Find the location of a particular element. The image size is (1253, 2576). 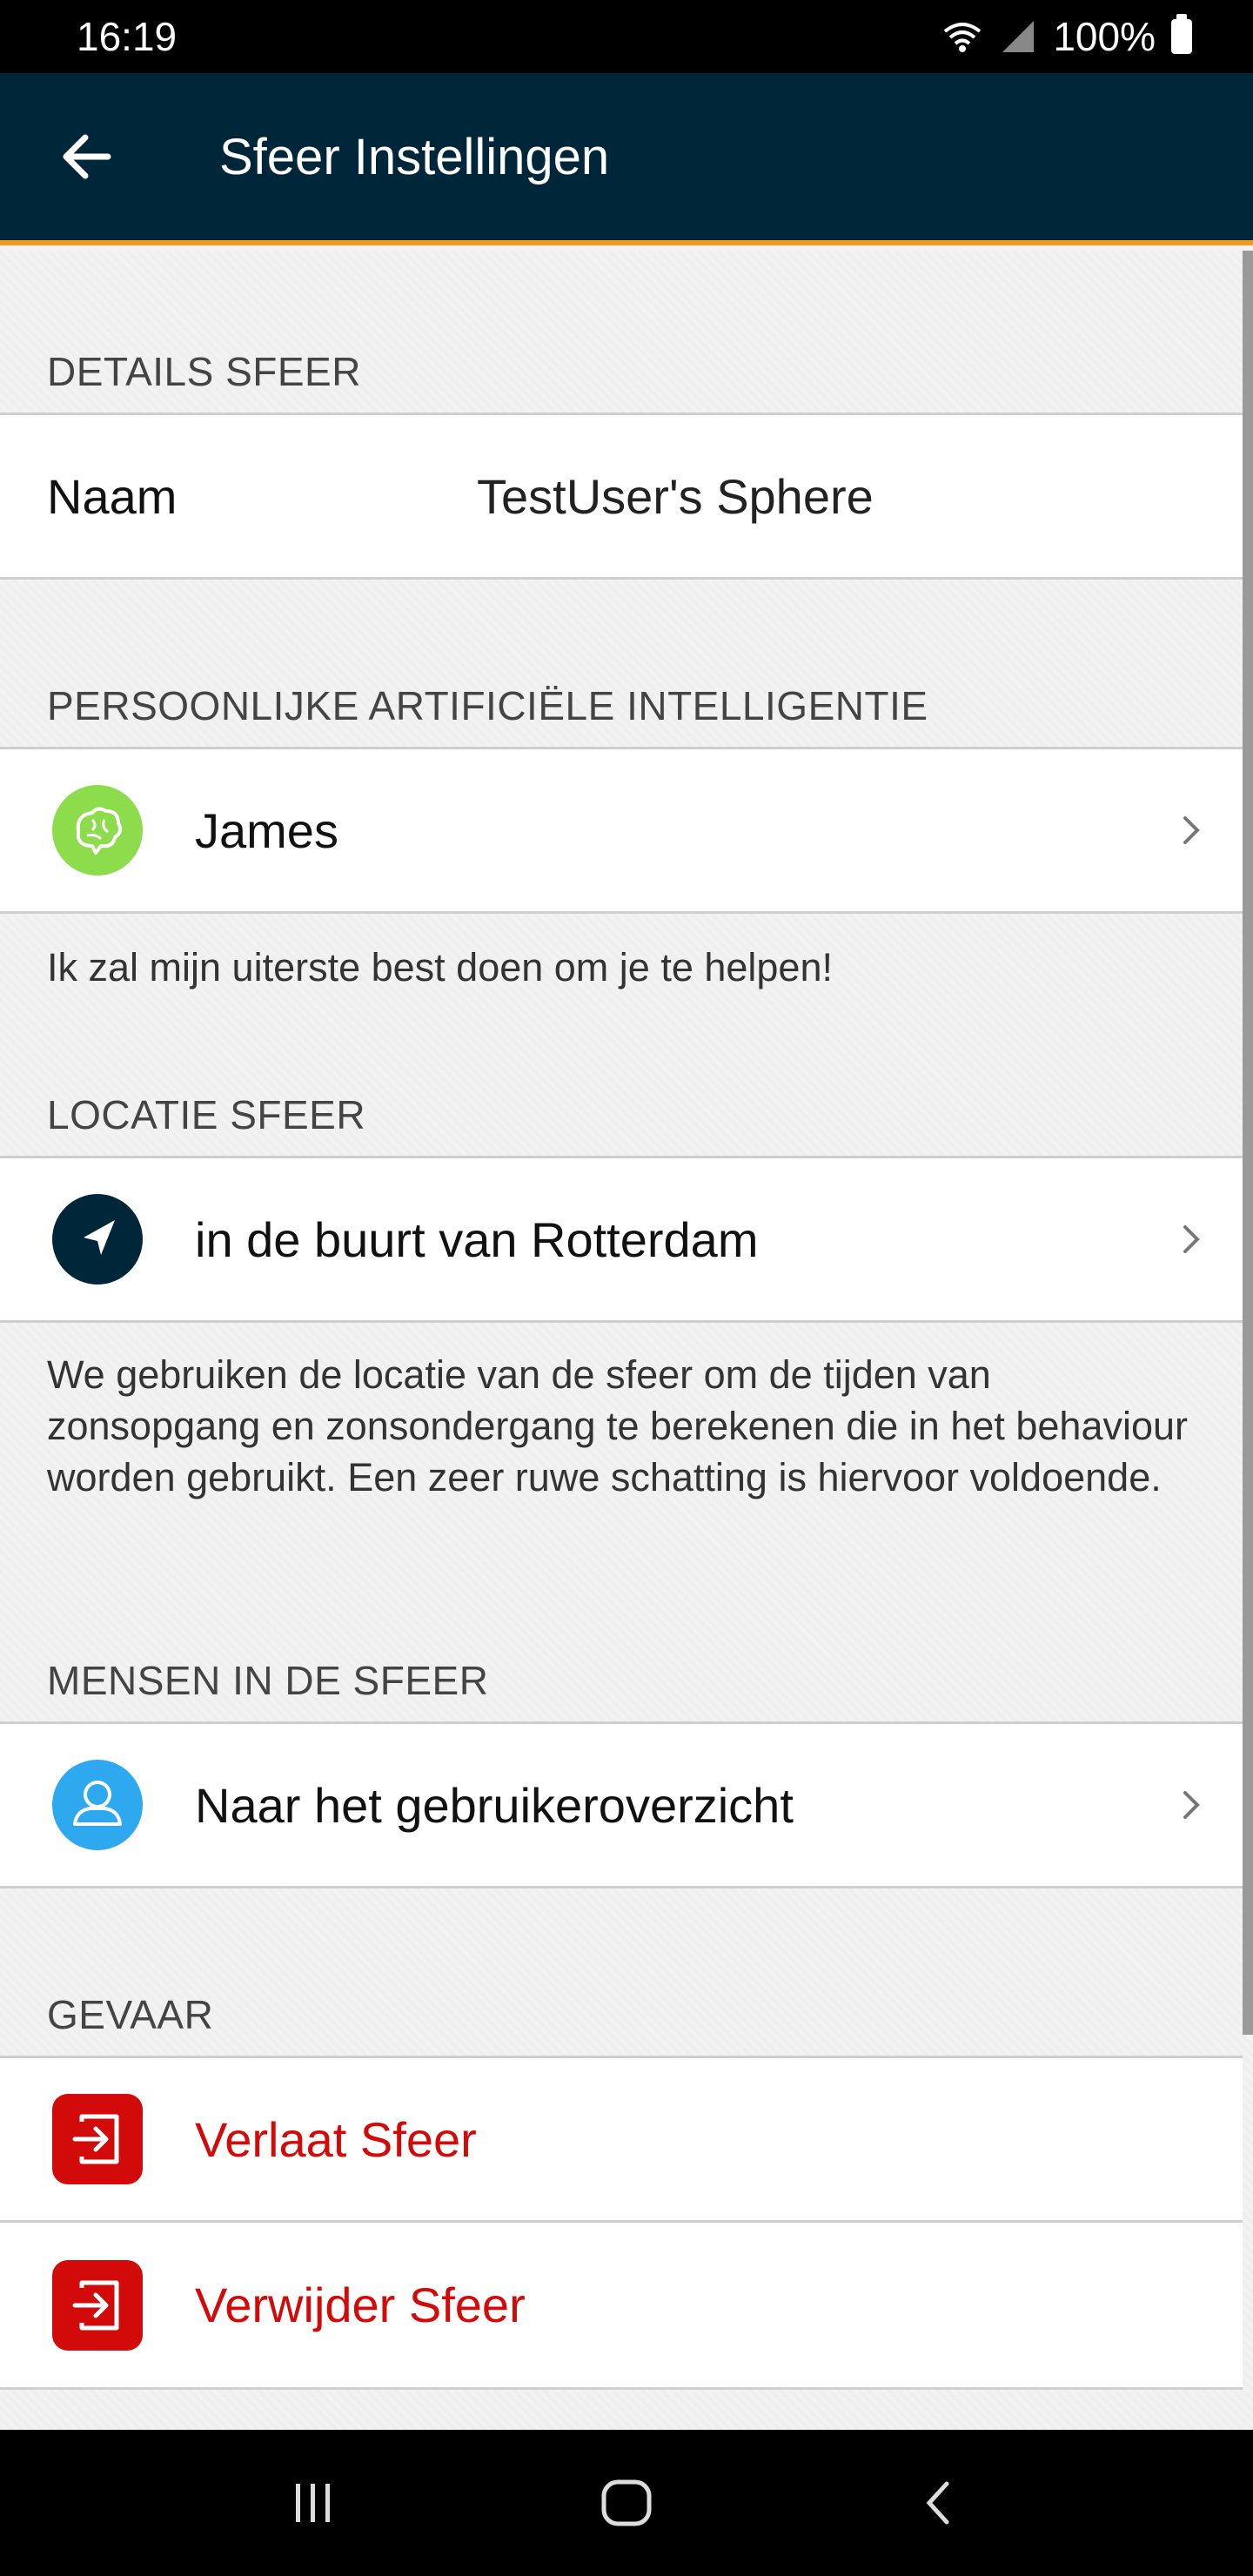

navigation-arrow-icon is located at coordinates (97, 1240).